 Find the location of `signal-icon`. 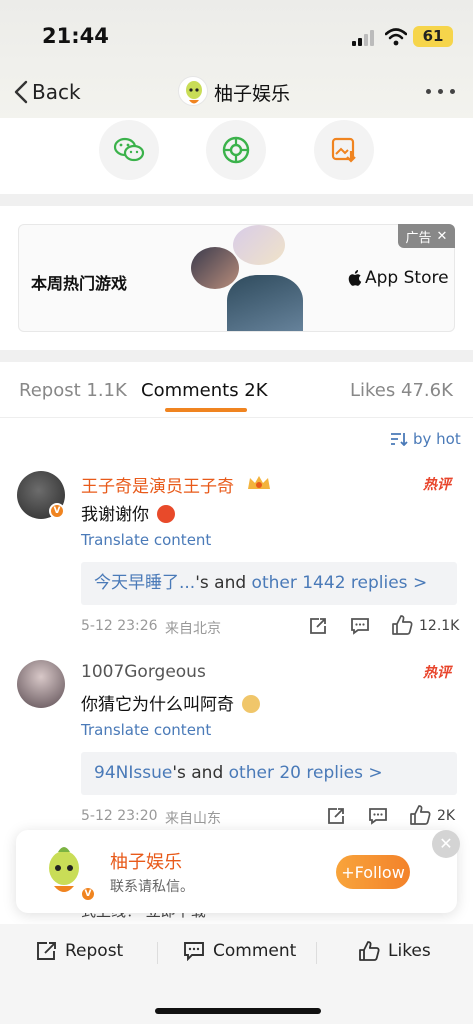

signal-icon is located at coordinates (365, 38).